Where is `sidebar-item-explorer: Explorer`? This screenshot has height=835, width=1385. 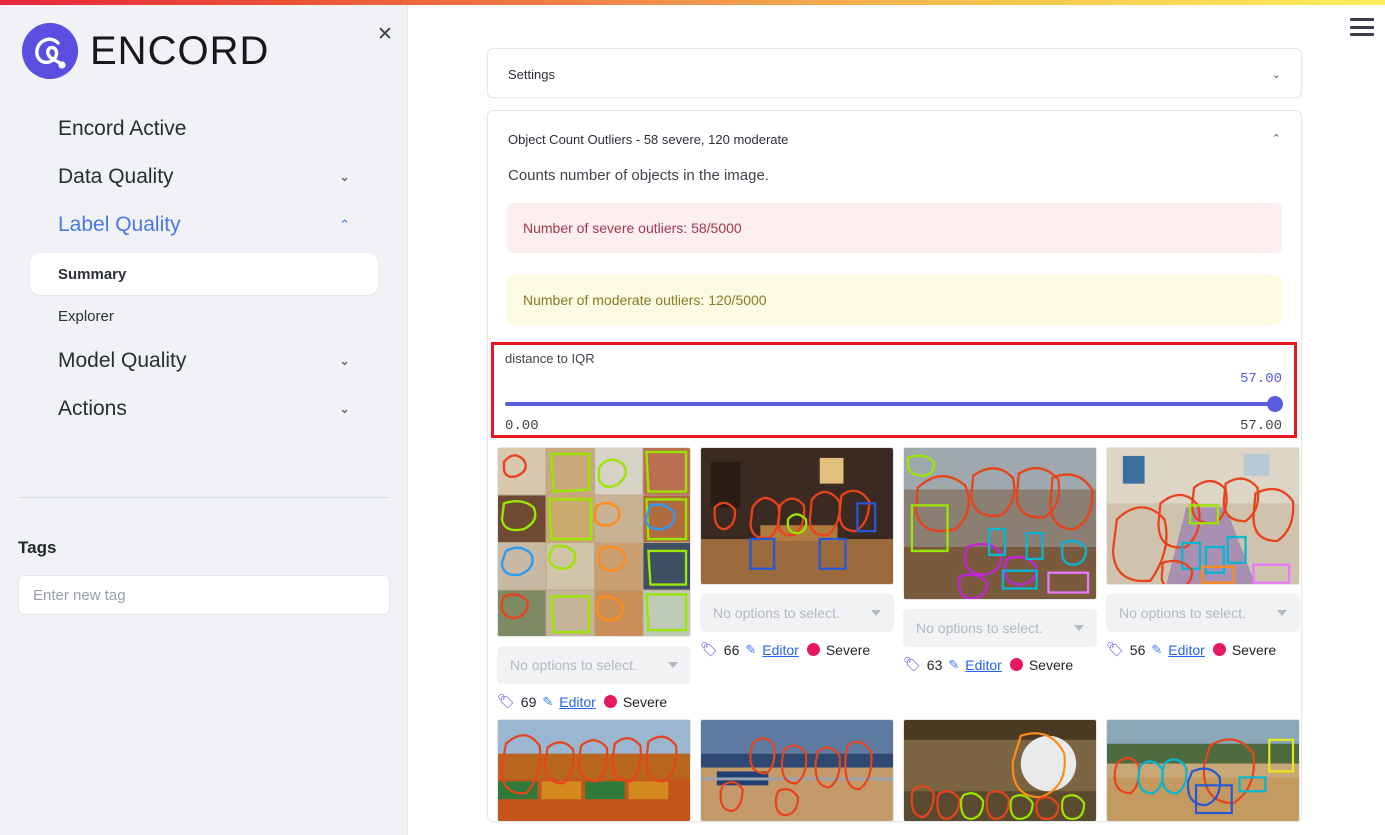 sidebar-item-explorer: Explorer is located at coordinates (204, 316).